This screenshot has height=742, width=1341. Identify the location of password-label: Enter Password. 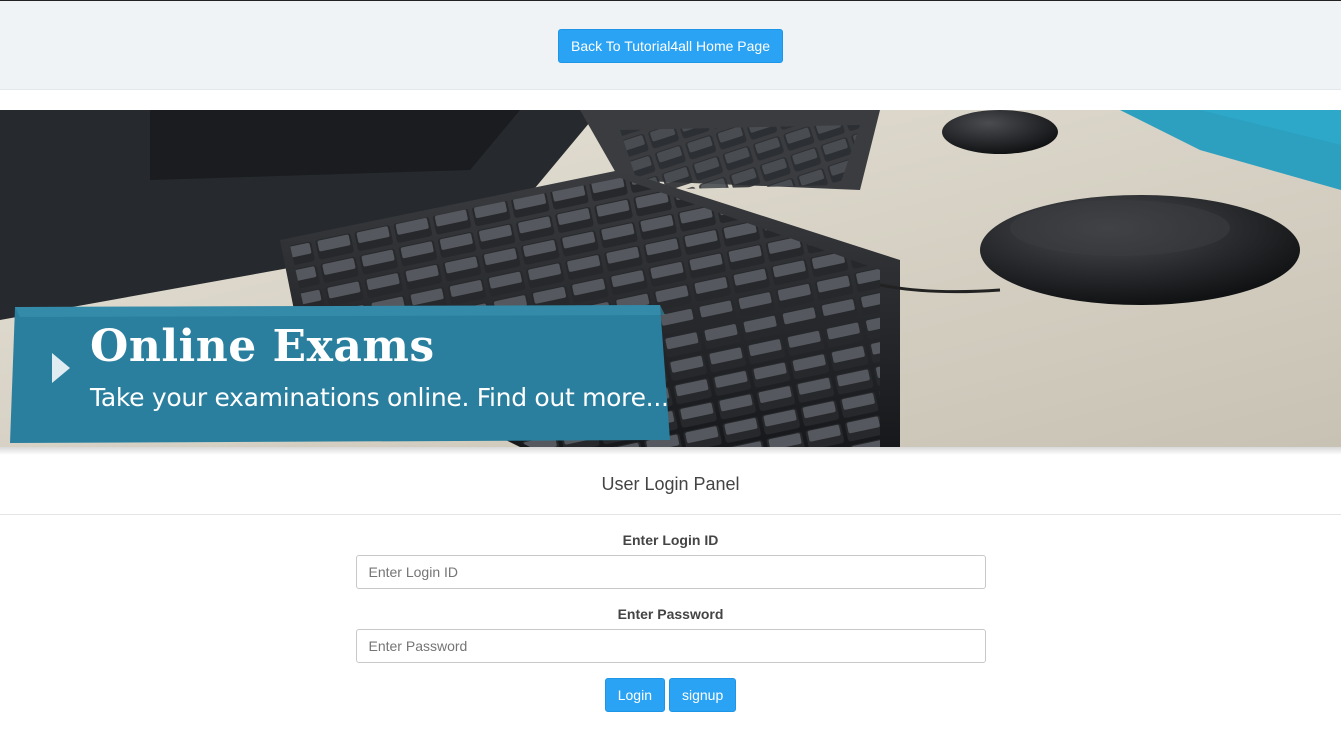
(670, 614).